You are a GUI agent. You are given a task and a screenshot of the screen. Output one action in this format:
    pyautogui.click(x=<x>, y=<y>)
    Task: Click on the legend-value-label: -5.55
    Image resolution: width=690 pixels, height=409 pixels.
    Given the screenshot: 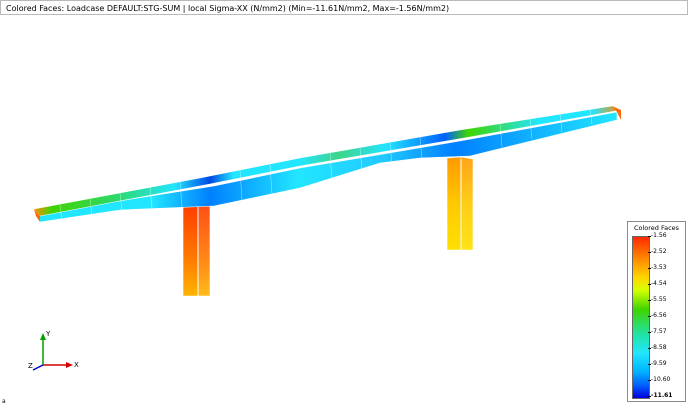 What is the action you would take?
    pyautogui.click(x=659, y=299)
    